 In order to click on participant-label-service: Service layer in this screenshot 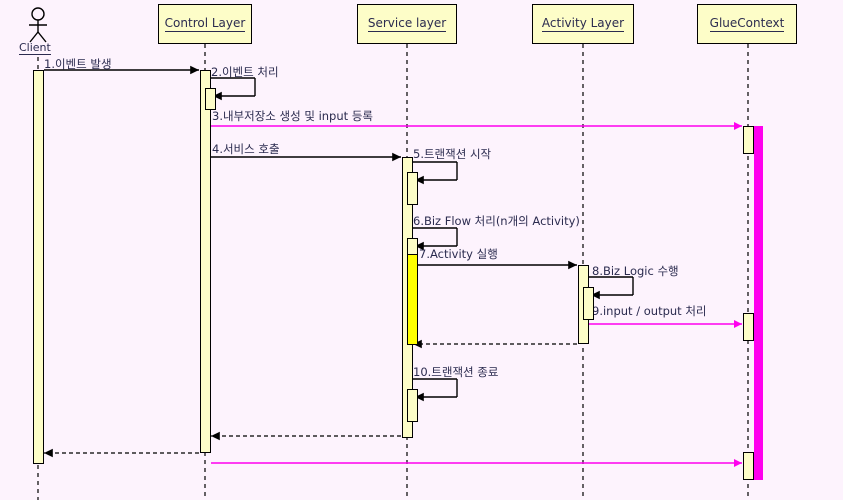, I will do `click(407, 23)`.